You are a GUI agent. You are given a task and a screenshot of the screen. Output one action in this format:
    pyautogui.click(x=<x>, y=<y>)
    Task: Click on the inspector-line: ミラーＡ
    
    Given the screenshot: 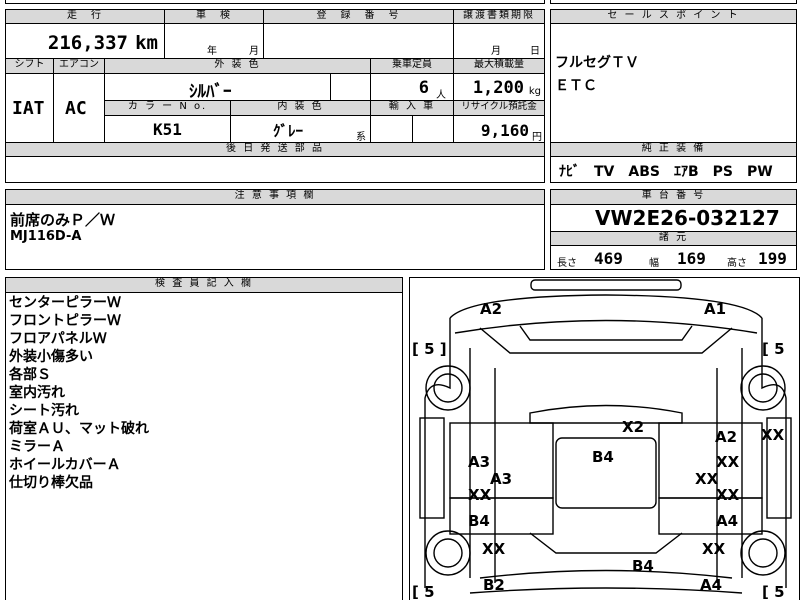 What is the action you would take?
    pyautogui.click(x=37, y=447)
    